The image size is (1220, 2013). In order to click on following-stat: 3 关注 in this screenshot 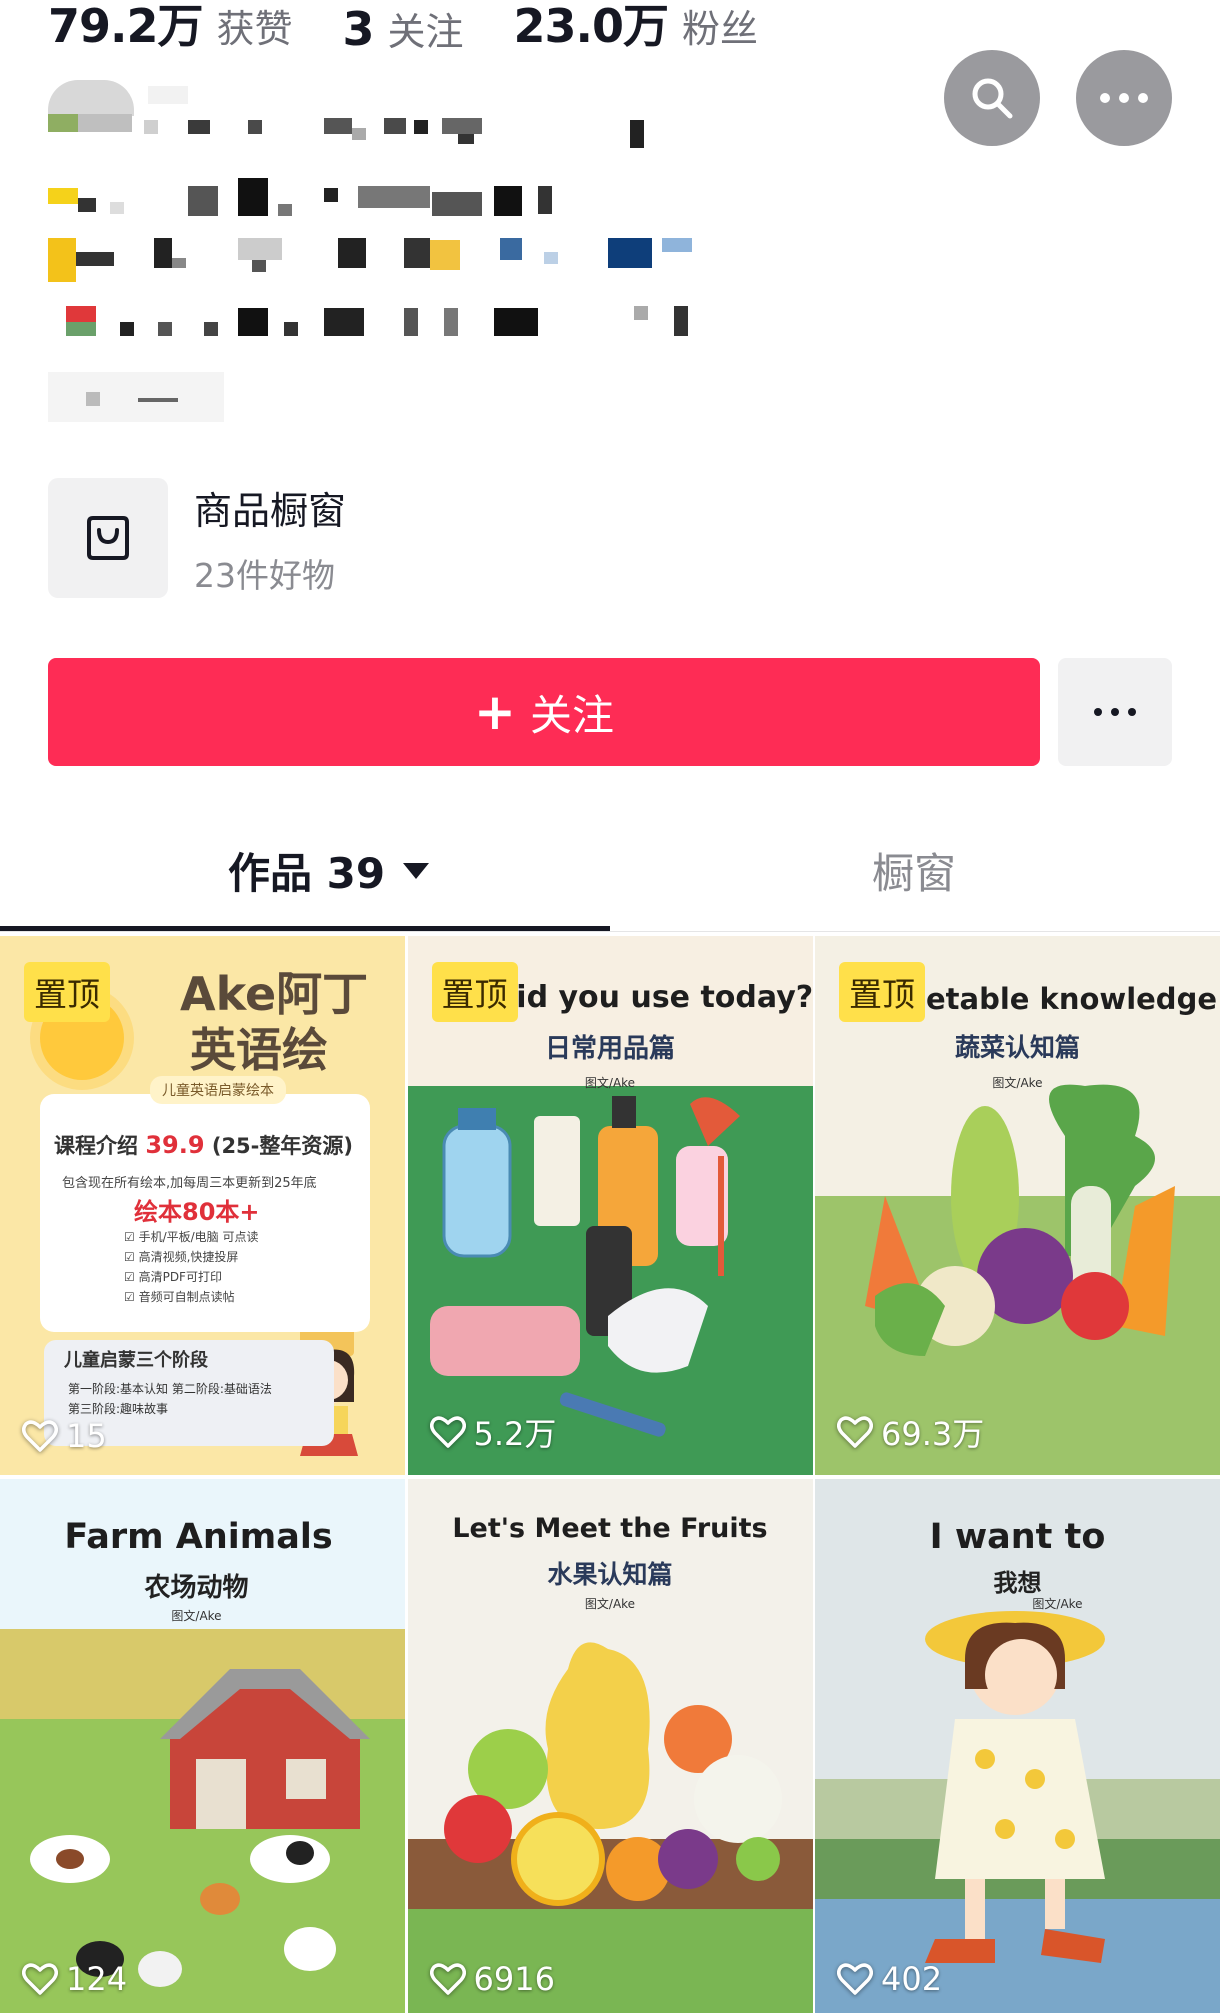, I will do `click(403, 28)`.